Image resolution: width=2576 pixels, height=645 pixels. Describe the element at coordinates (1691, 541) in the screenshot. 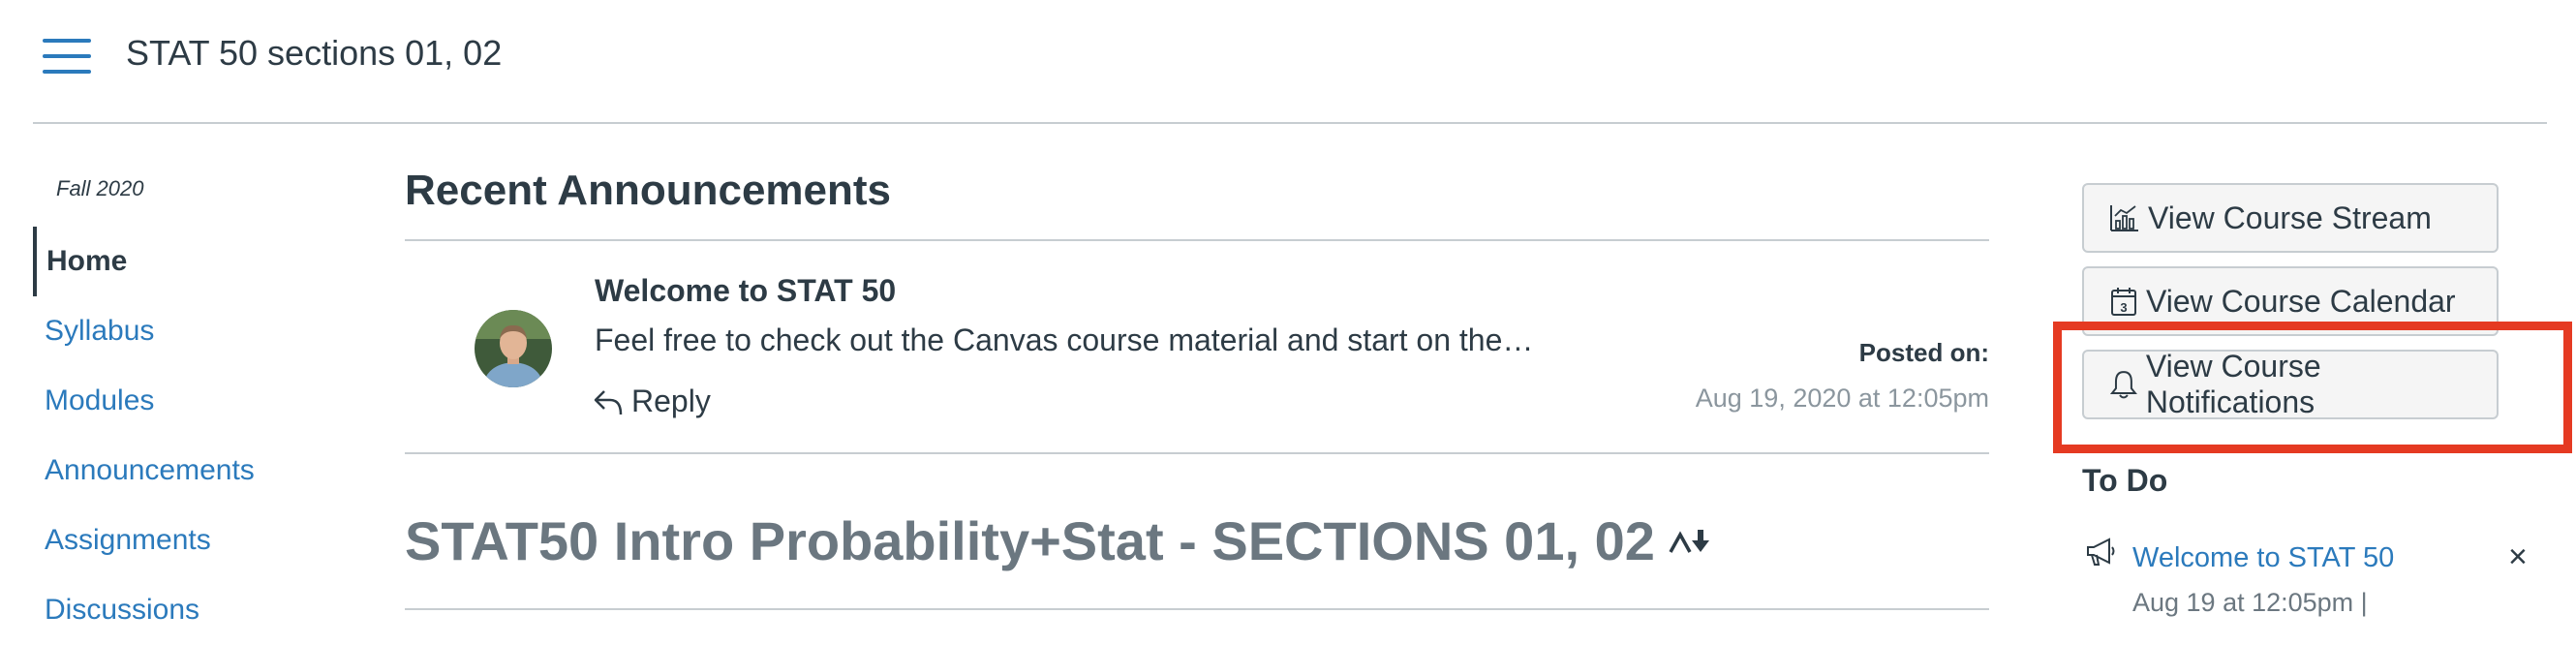

I see `sort-toggle-icon` at that location.